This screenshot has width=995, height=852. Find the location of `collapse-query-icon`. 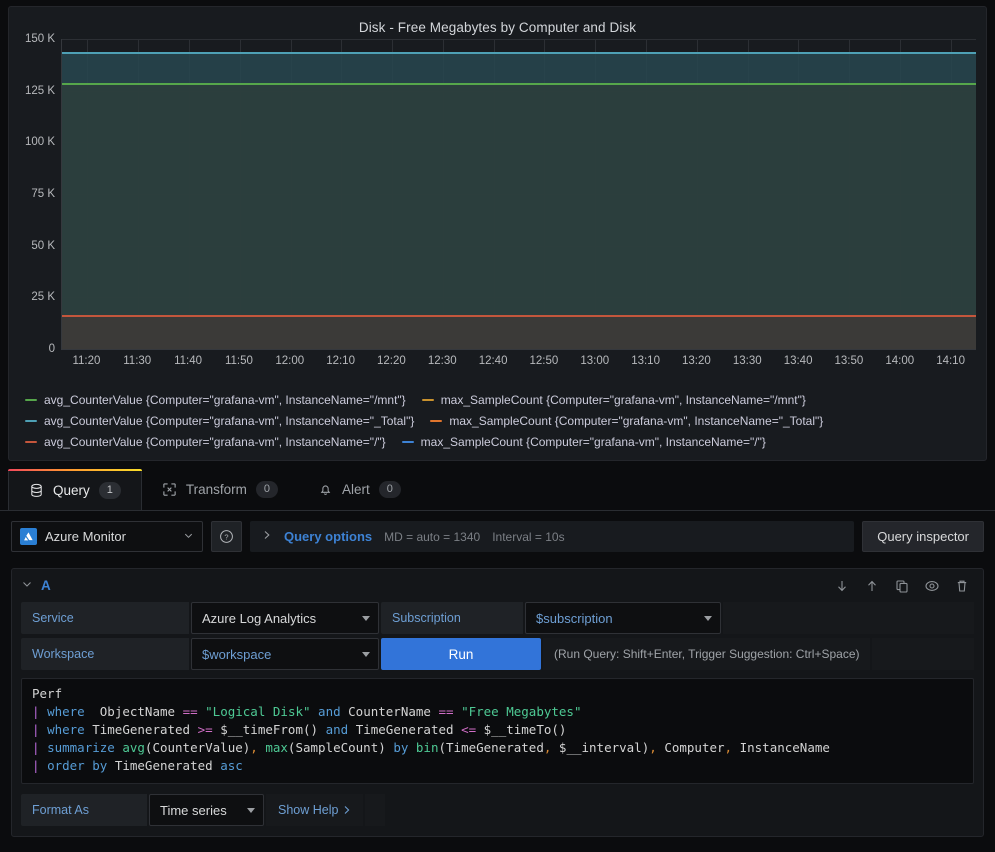

collapse-query-icon is located at coordinates (27, 585).